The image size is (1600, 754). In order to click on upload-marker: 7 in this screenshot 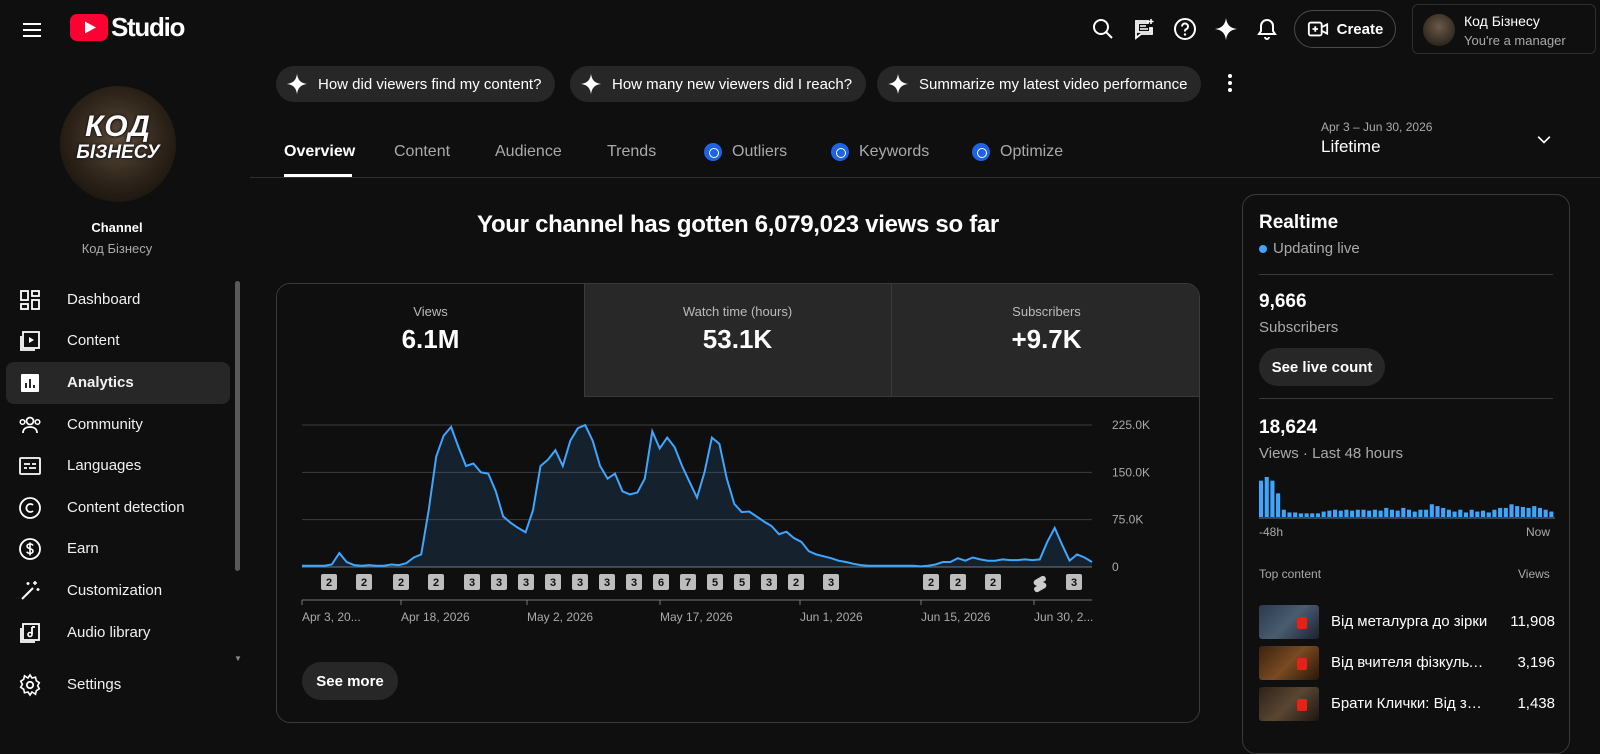, I will do `click(688, 582)`.